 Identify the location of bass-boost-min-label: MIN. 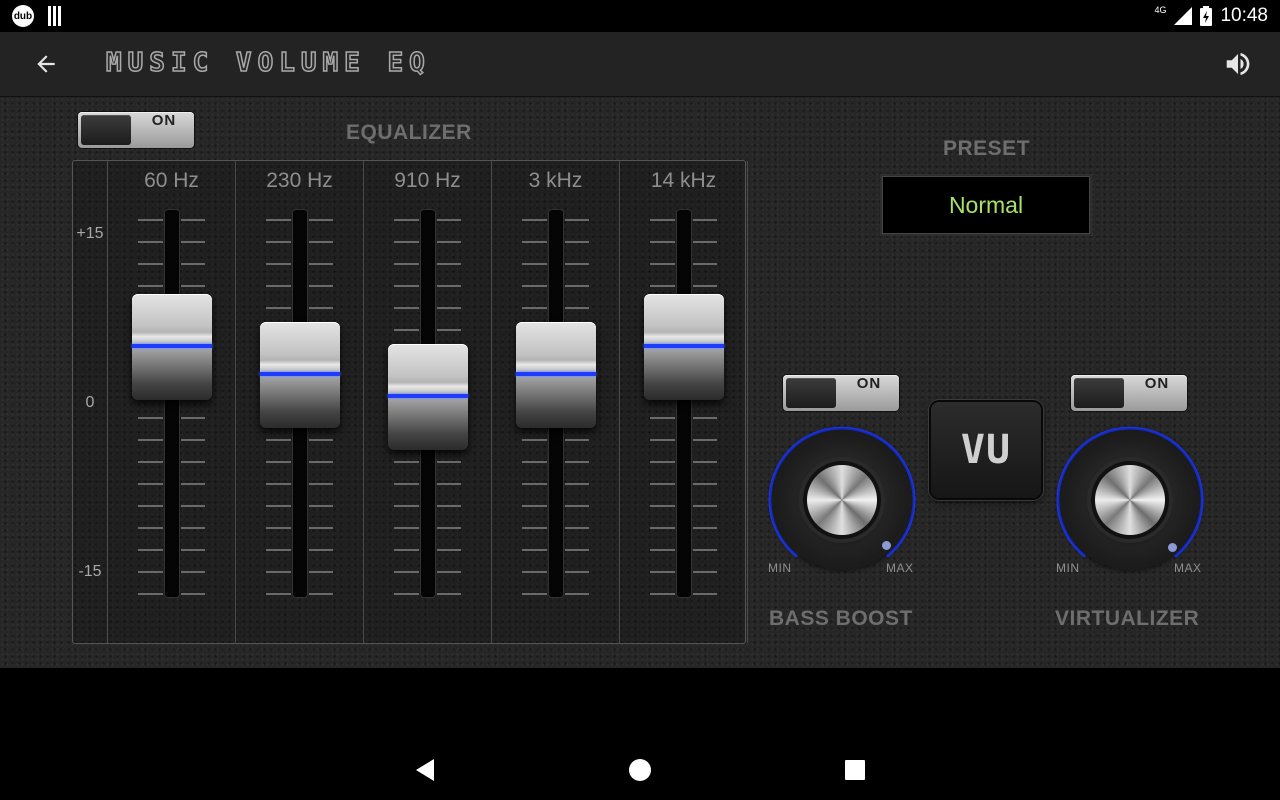
(780, 568).